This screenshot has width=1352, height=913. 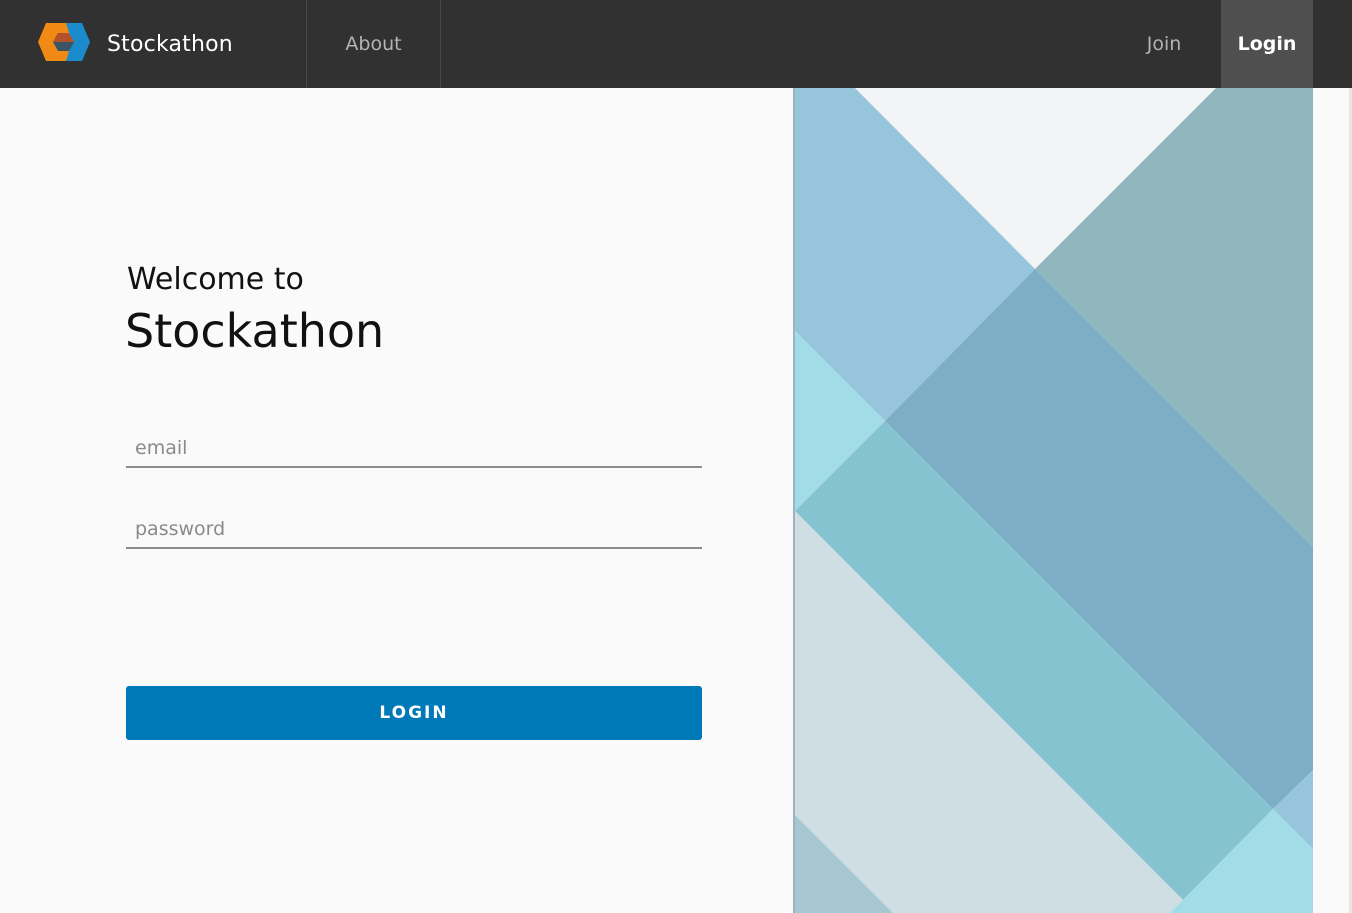 I want to click on app-name: Stockathon, so click(x=170, y=44).